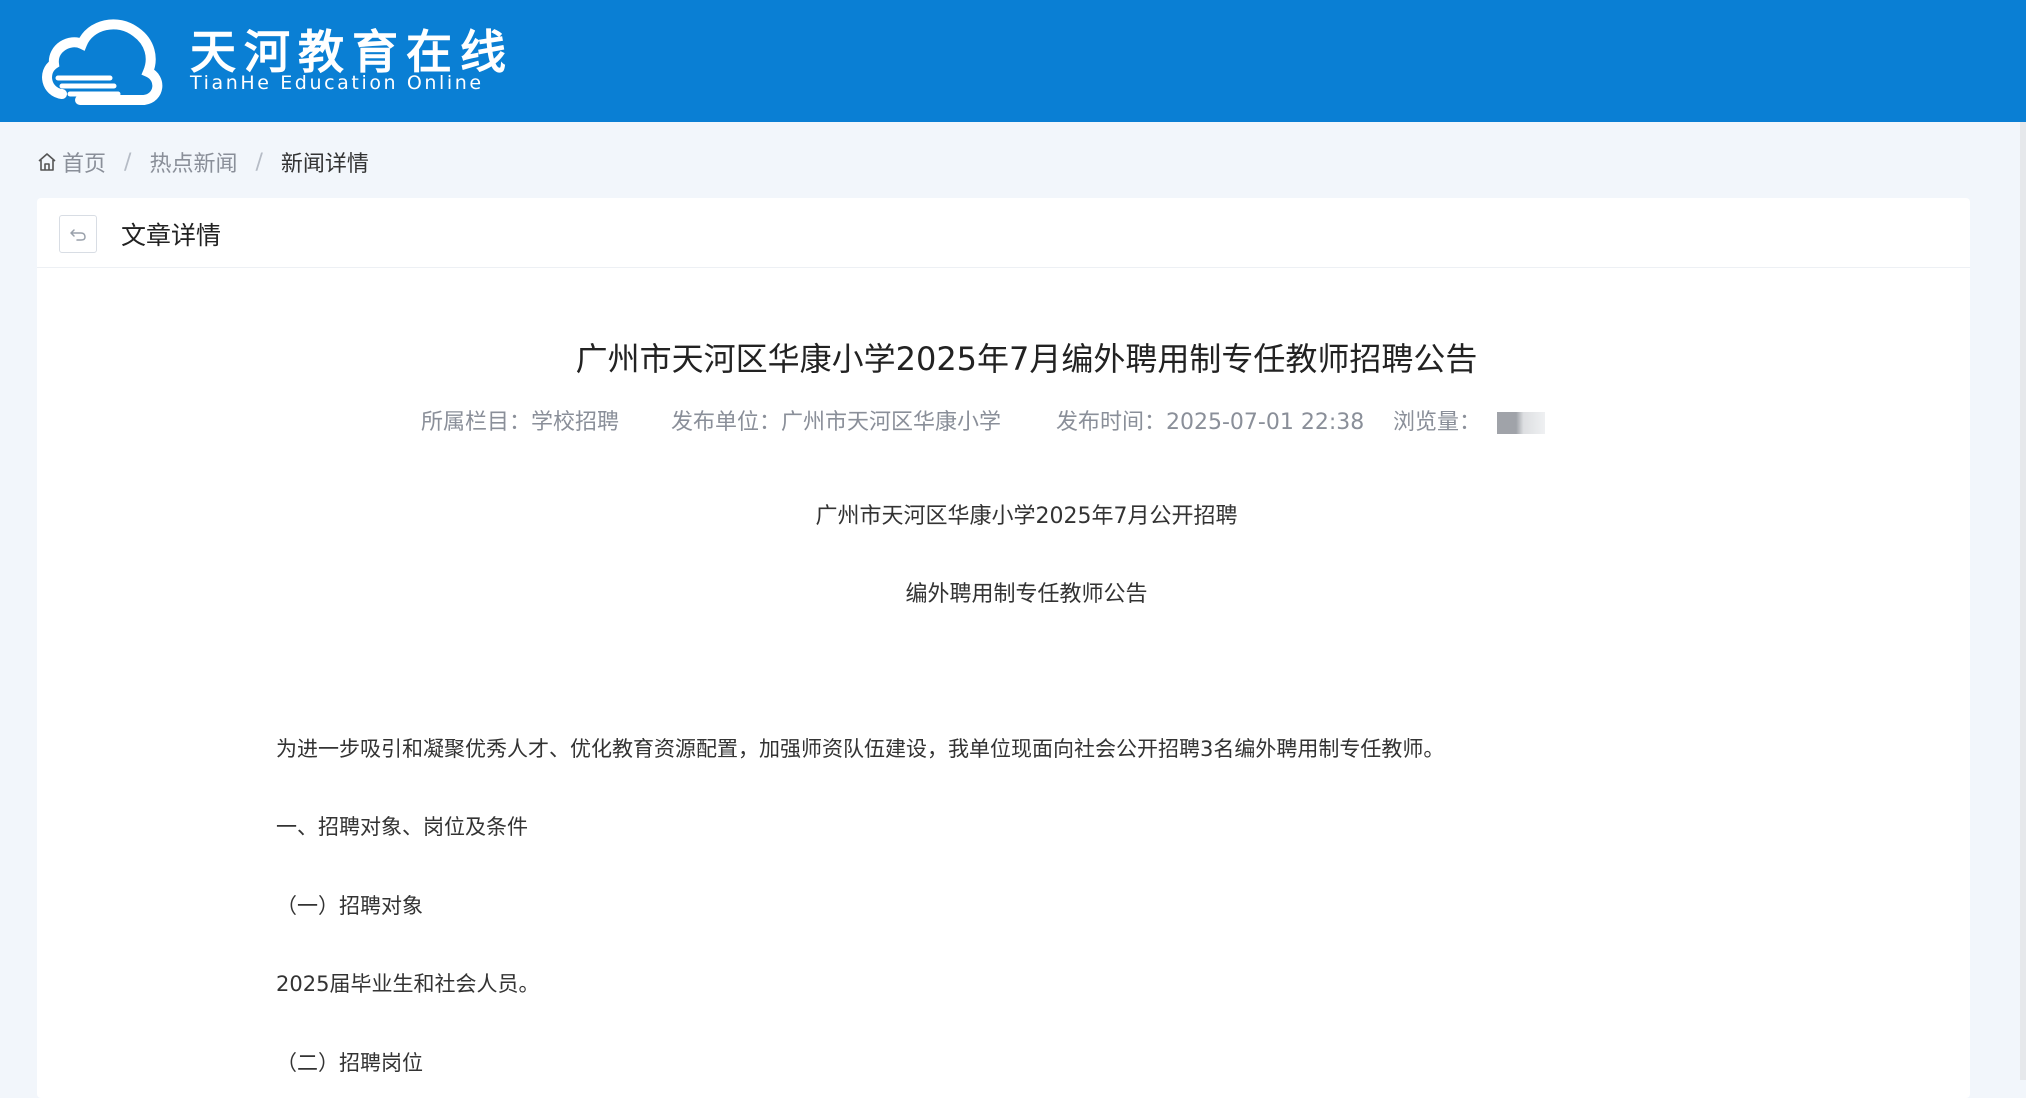 This screenshot has width=2026, height=1098. Describe the element at coordinates (324, 164) in the screenshot. I see `breadcrumb-current: 新闻详情` at that location.